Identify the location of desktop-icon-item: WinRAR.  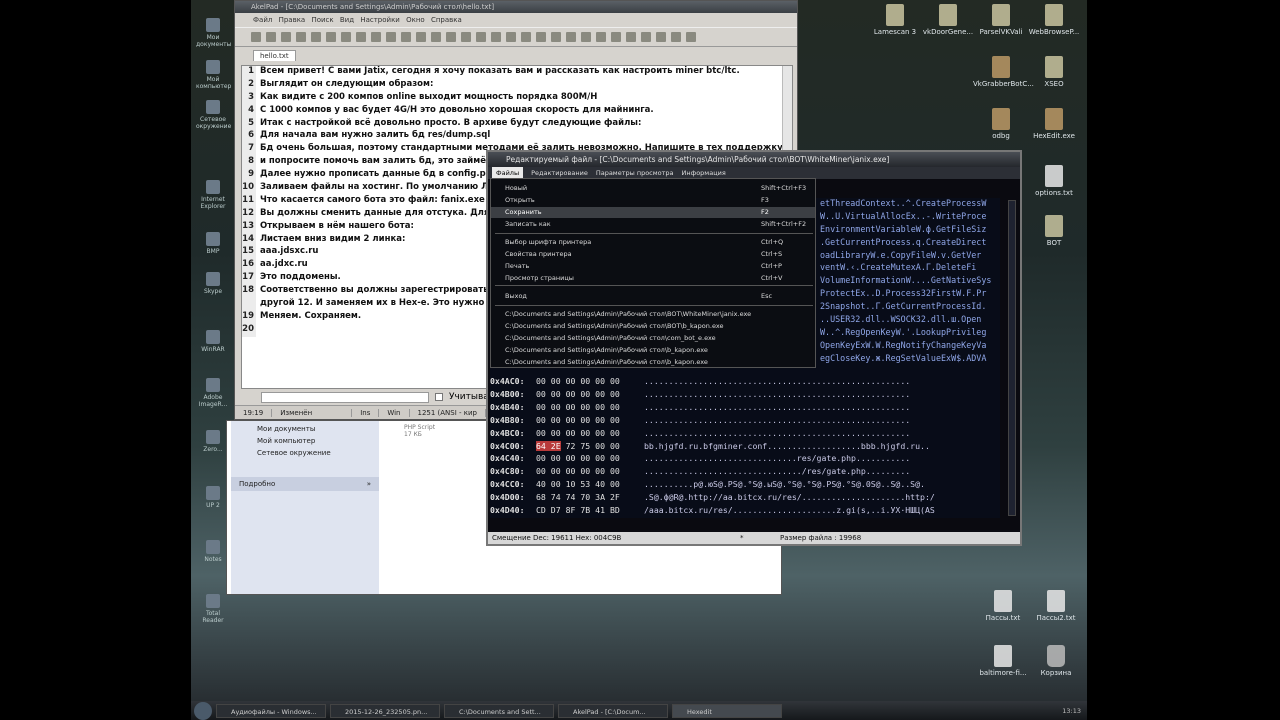
(213, 341).